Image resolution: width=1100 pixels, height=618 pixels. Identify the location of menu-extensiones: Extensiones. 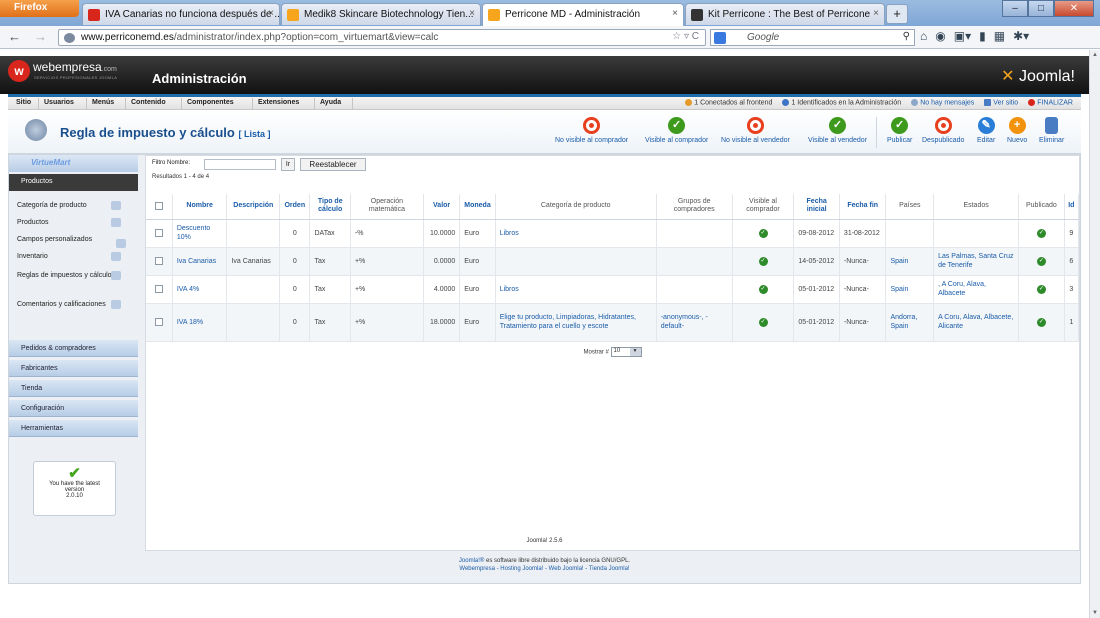
(278, 102).